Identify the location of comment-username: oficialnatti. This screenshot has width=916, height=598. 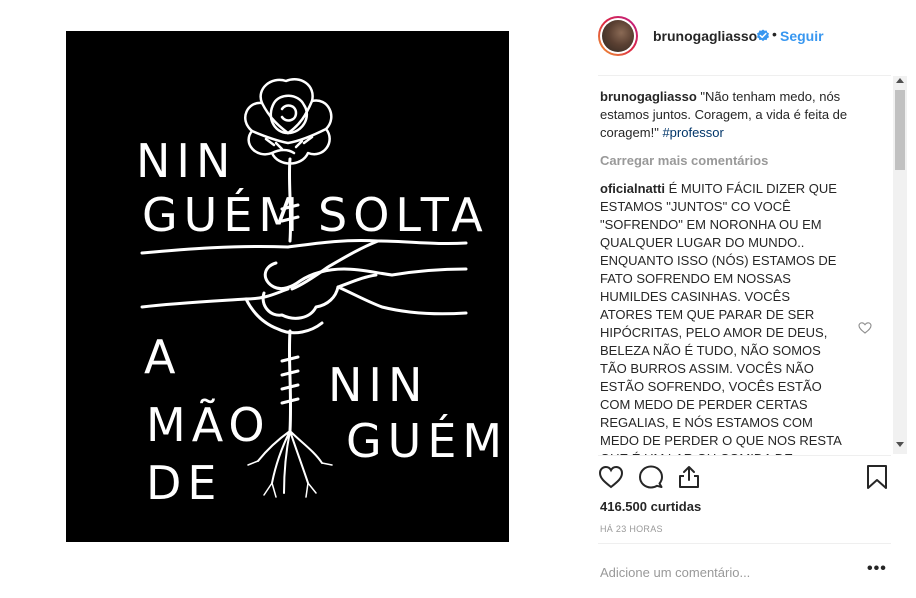
(632, 188).